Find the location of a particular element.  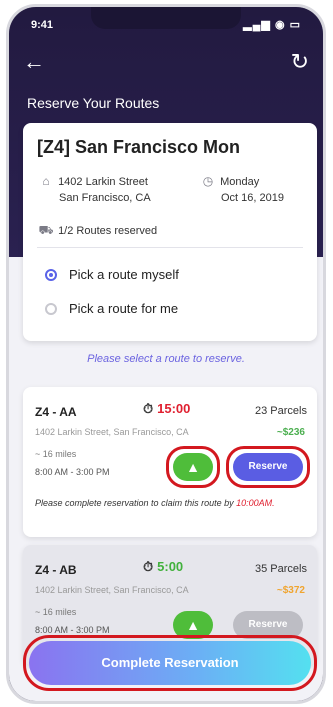

radio-pick-for-me: Pick a route for me is located at coordinates (111, 308).